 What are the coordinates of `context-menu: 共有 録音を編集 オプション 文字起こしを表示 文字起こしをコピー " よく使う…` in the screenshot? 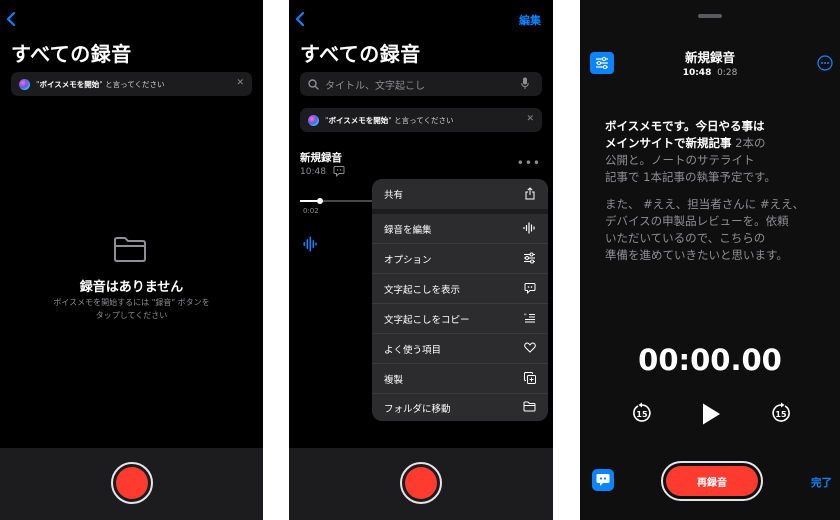 It's located at (460, 300).